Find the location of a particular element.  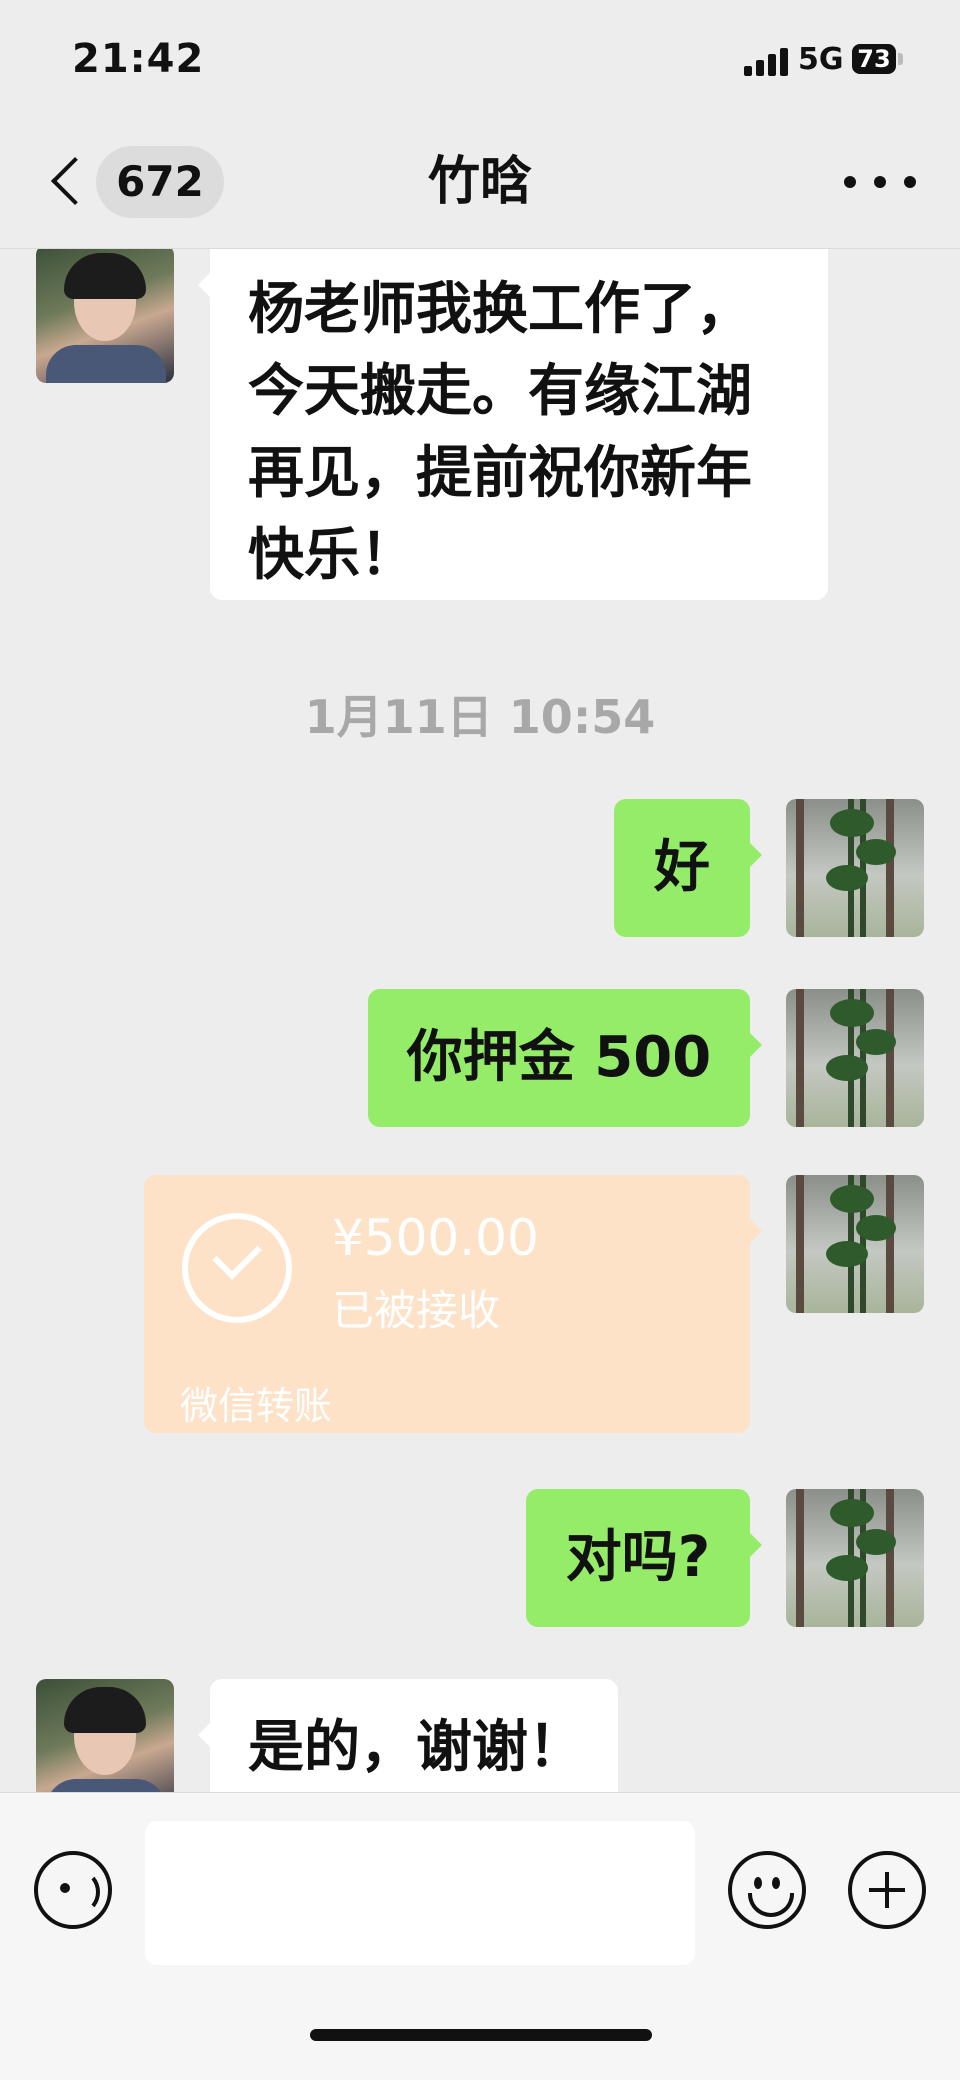

emoji-icon is located at coordinates (767, 1890).